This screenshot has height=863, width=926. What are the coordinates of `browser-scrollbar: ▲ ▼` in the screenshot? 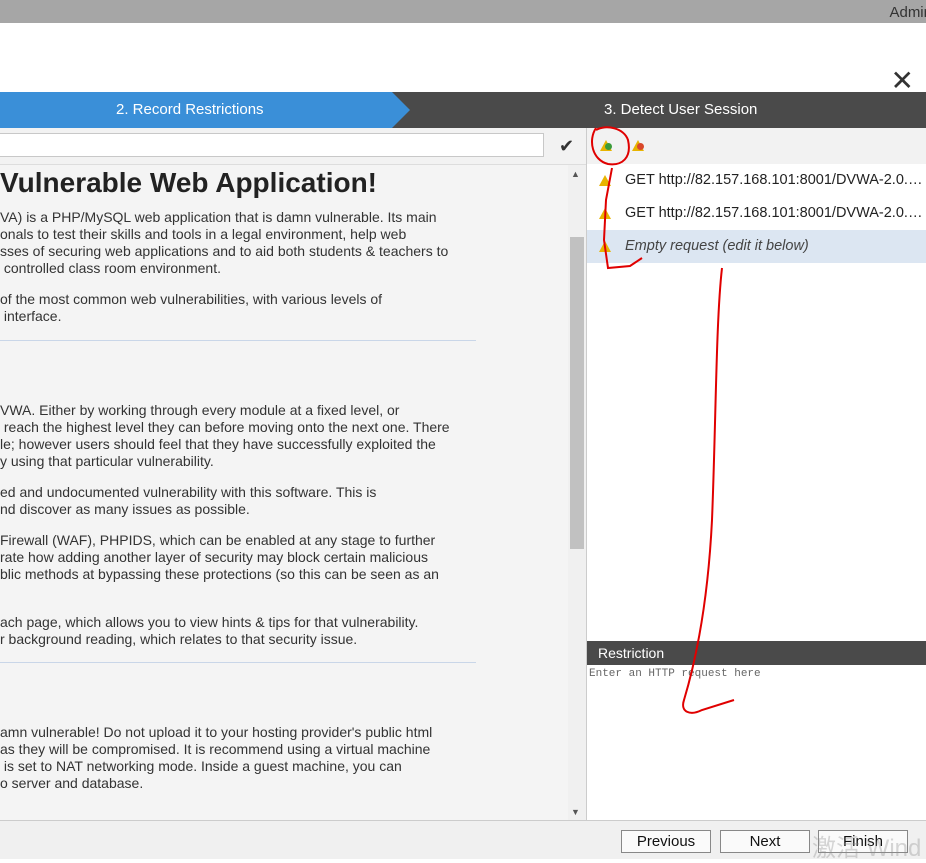 It's located at (577, 492).